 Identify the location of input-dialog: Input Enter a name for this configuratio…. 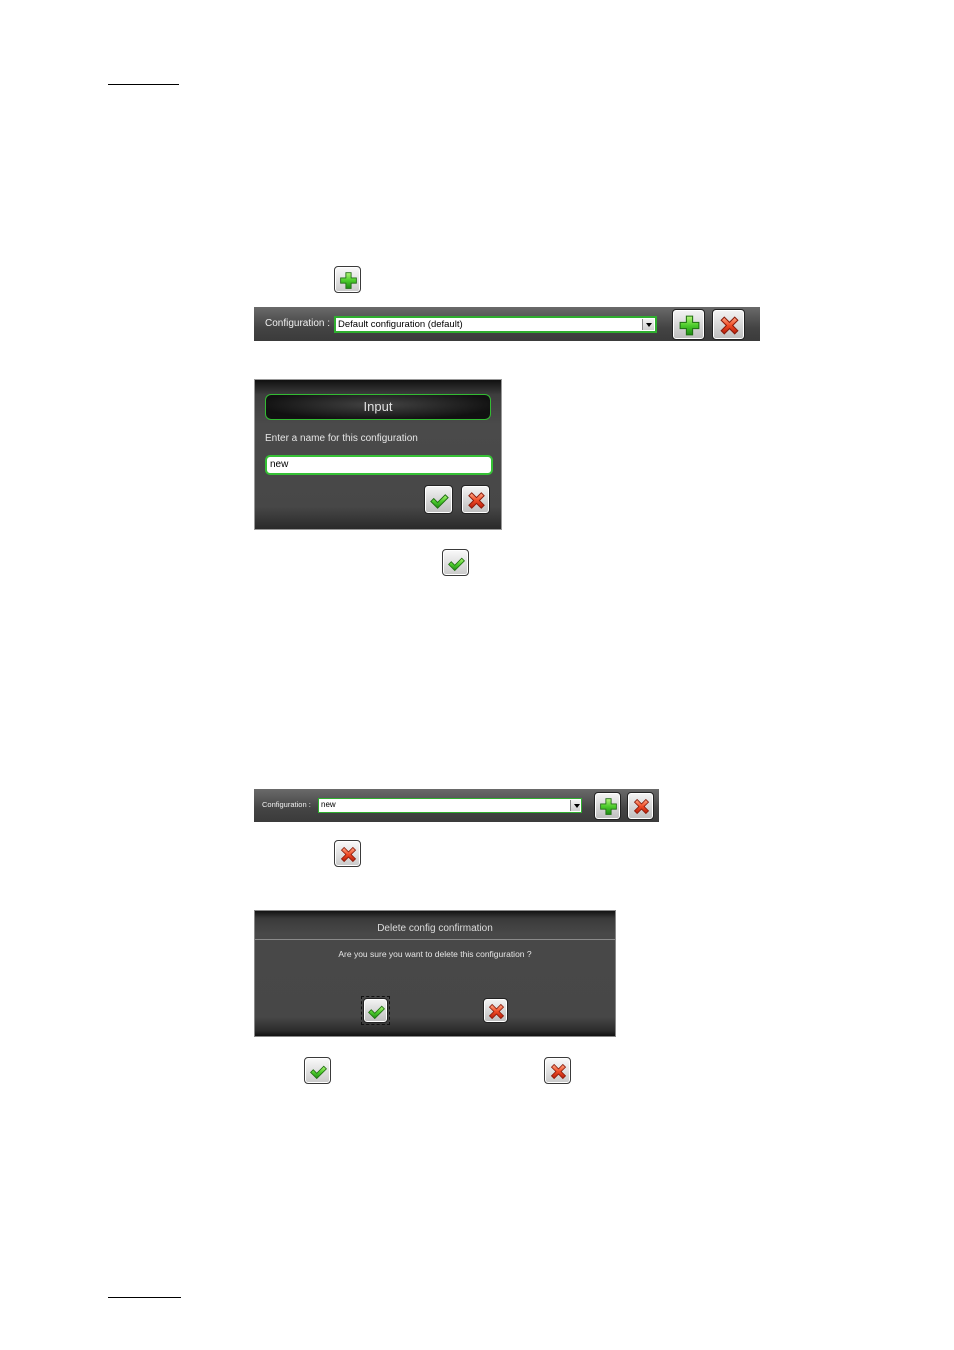
(378, 454).